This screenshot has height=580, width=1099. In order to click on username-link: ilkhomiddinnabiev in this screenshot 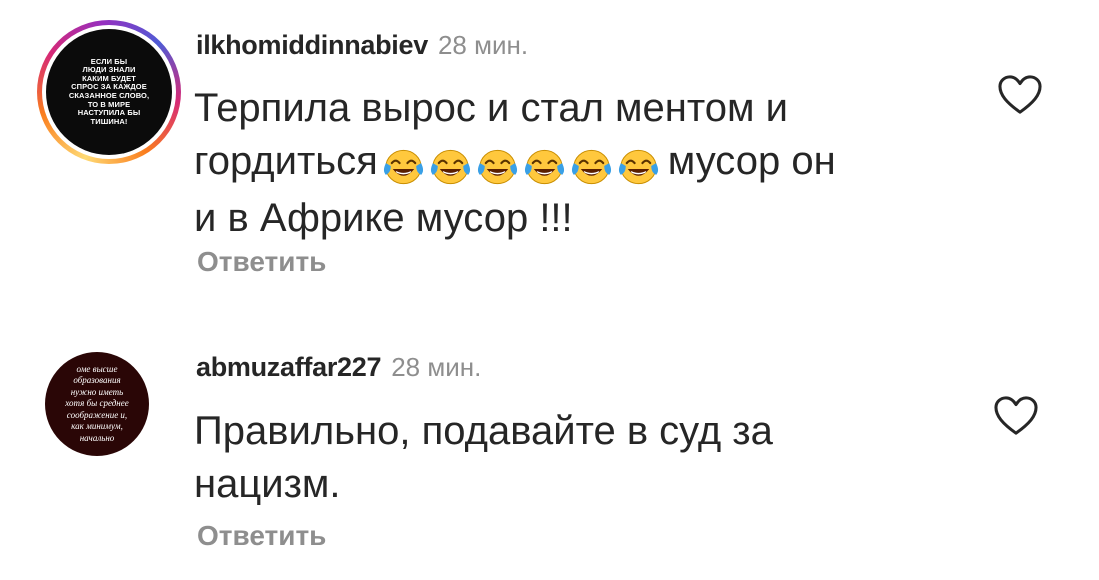, I will do `click(312, 45)`.